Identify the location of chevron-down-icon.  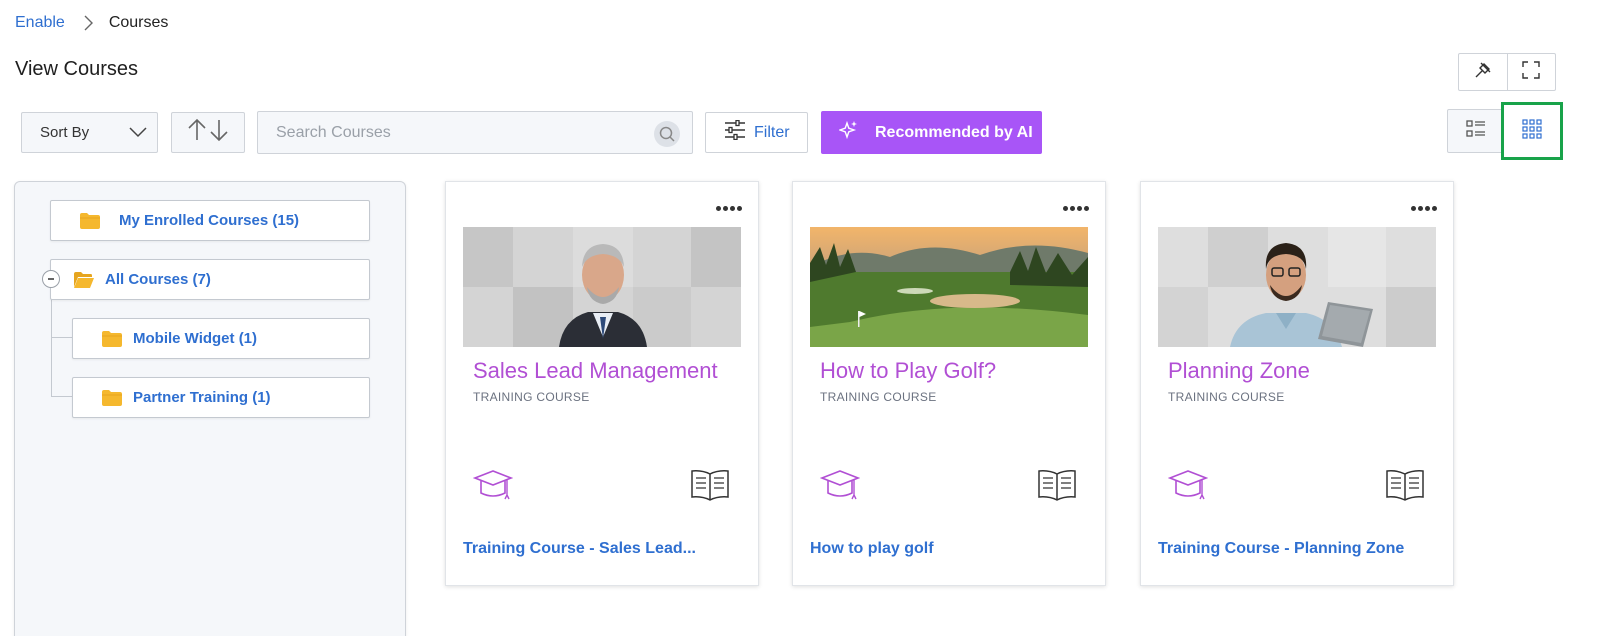
(138, 134).